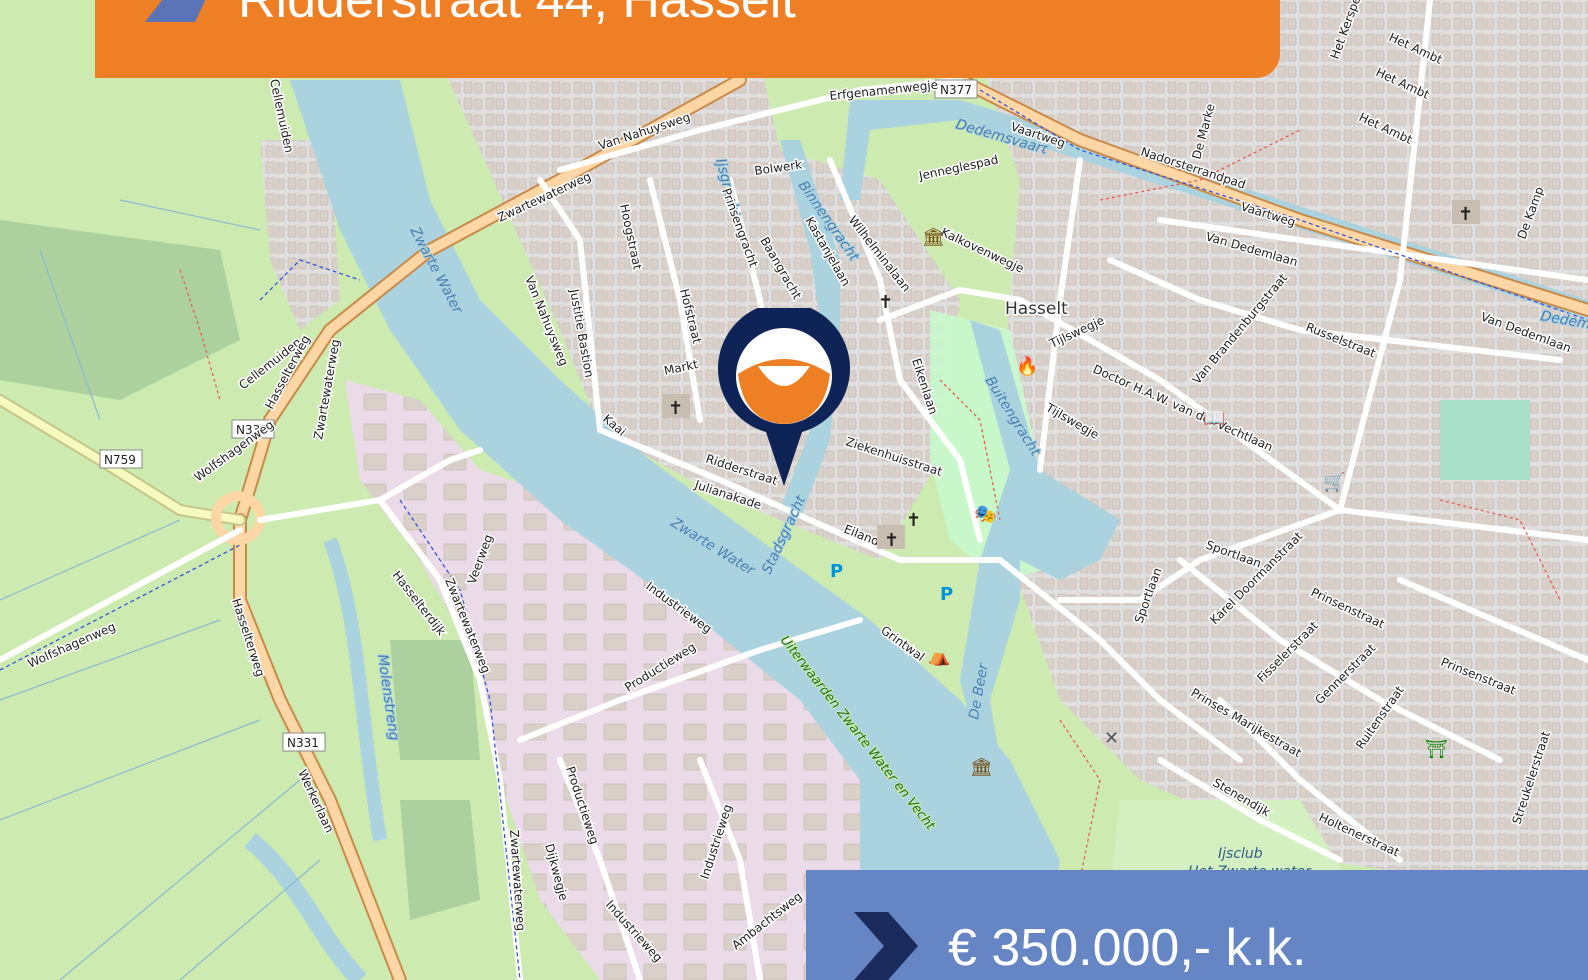  I want to click on shield-text: N331, so click(303, 743).